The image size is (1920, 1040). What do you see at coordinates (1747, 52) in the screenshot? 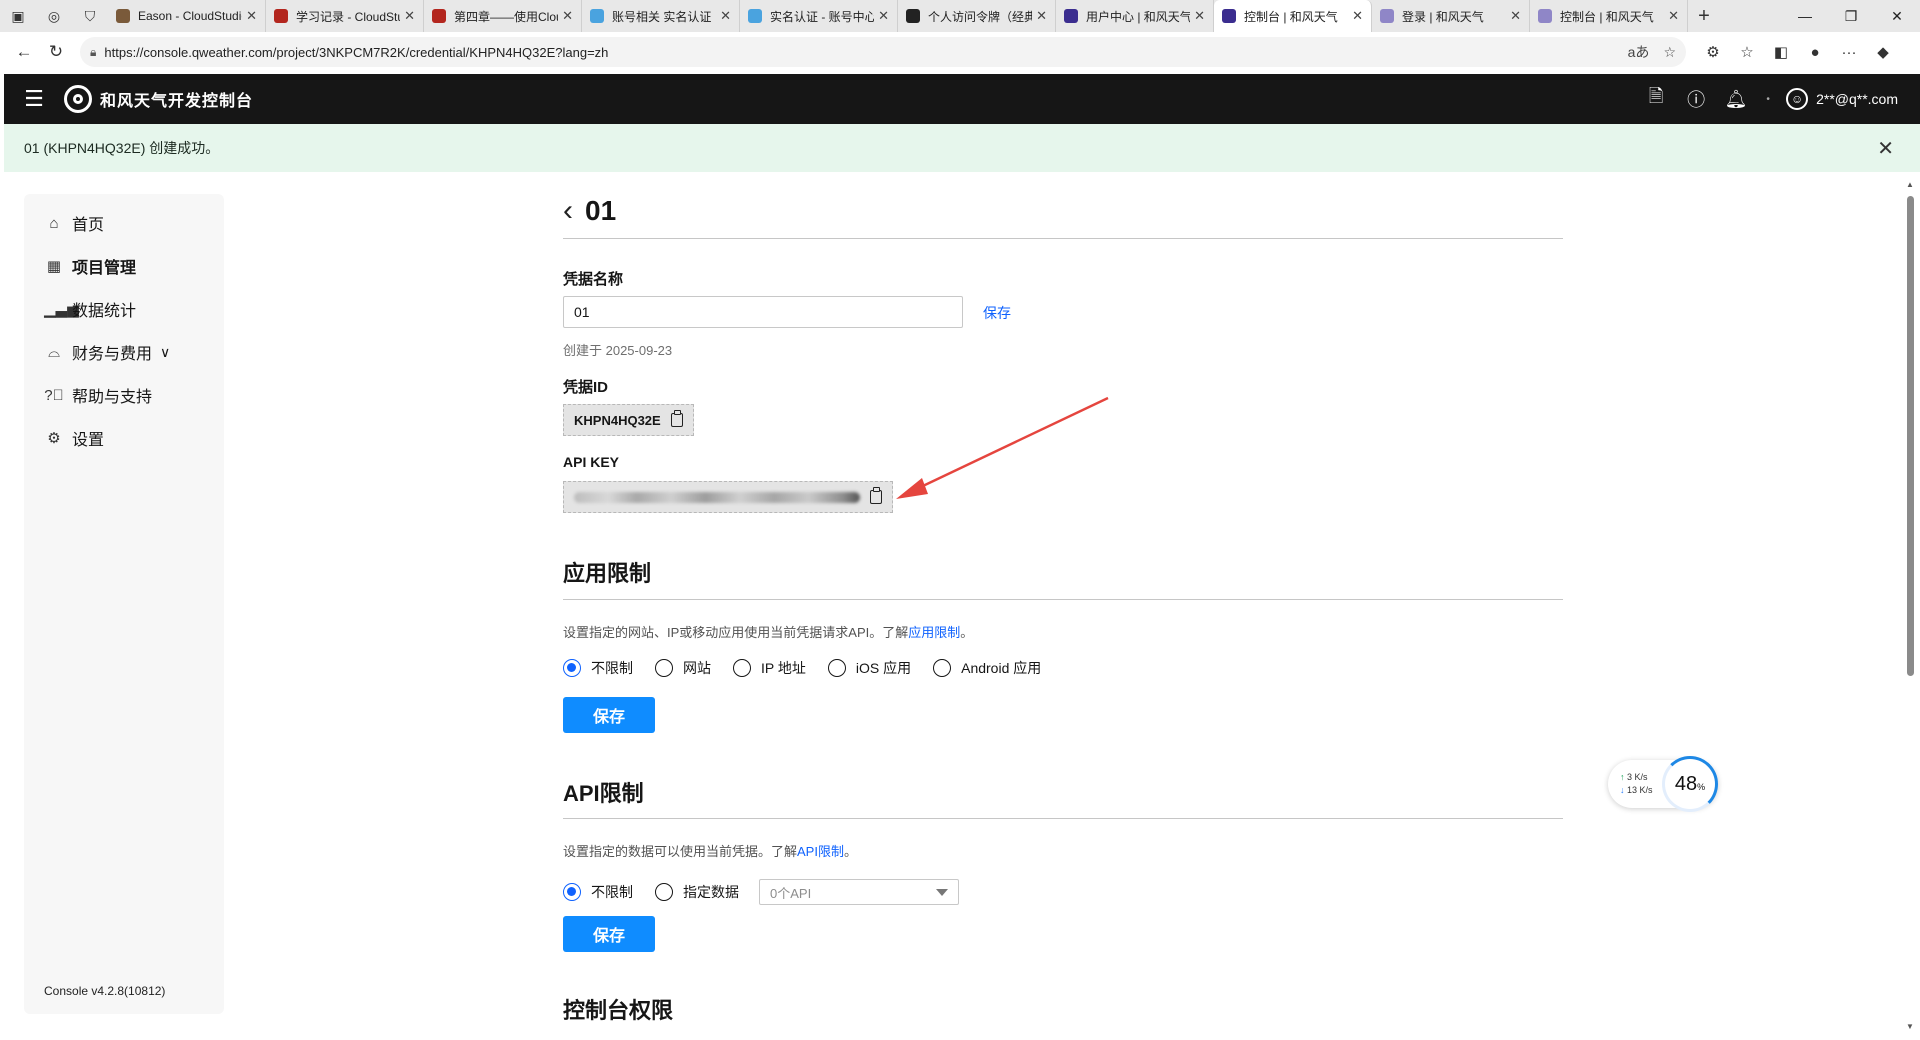
I see `favorites-icon: ☆` at bounding box center [1747, 52].